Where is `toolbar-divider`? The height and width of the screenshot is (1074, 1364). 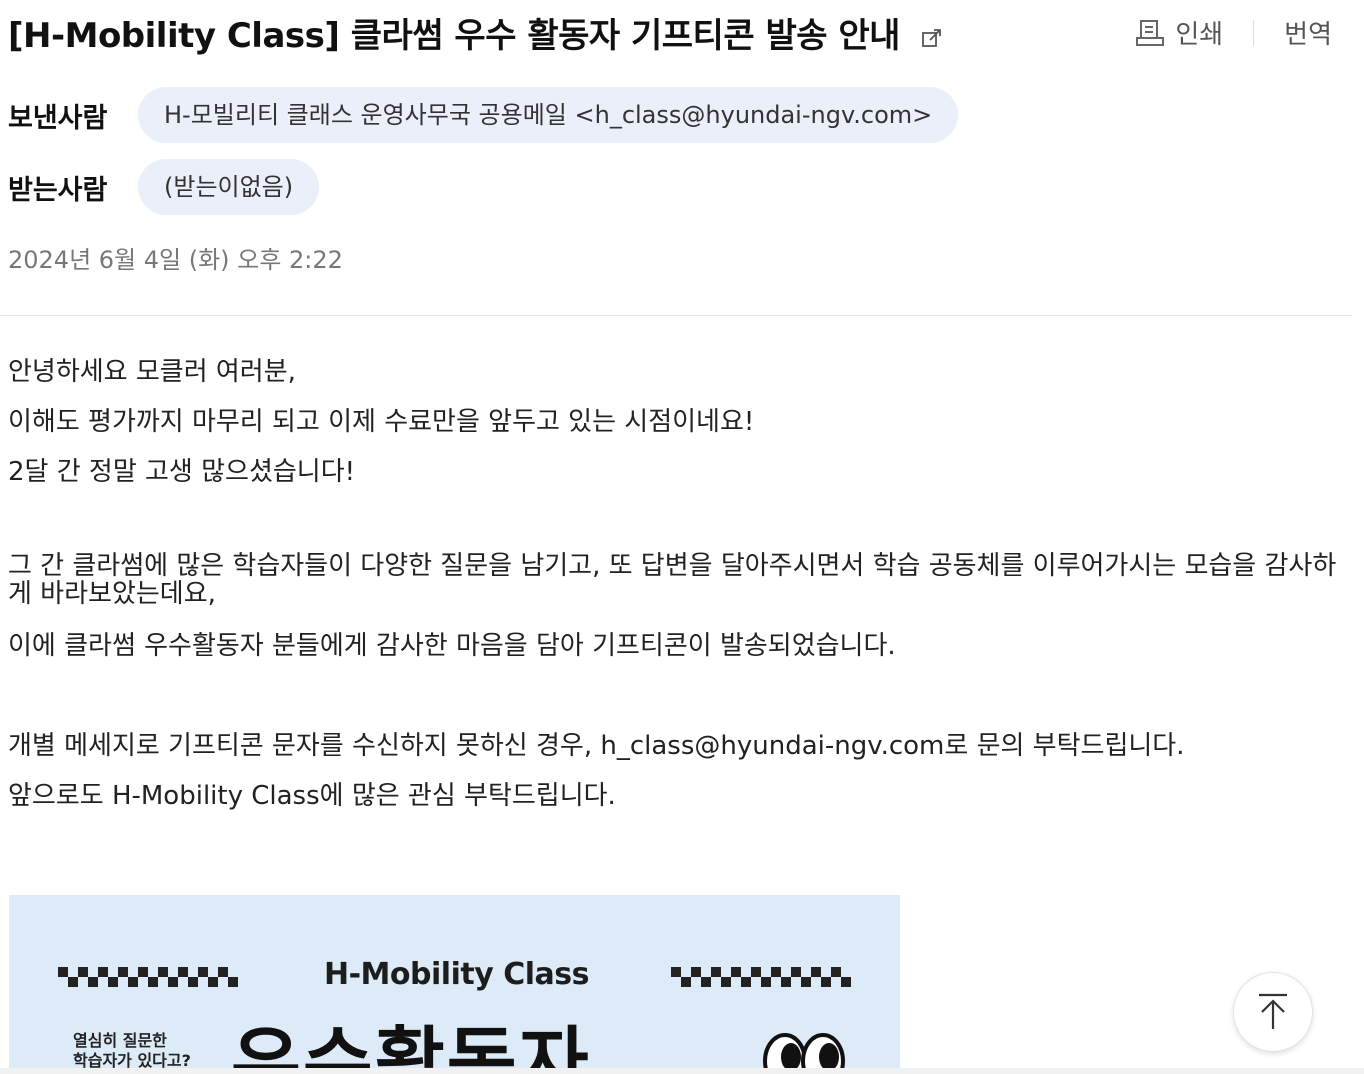 toolbar-divider is located at coordinates (1254, 32).